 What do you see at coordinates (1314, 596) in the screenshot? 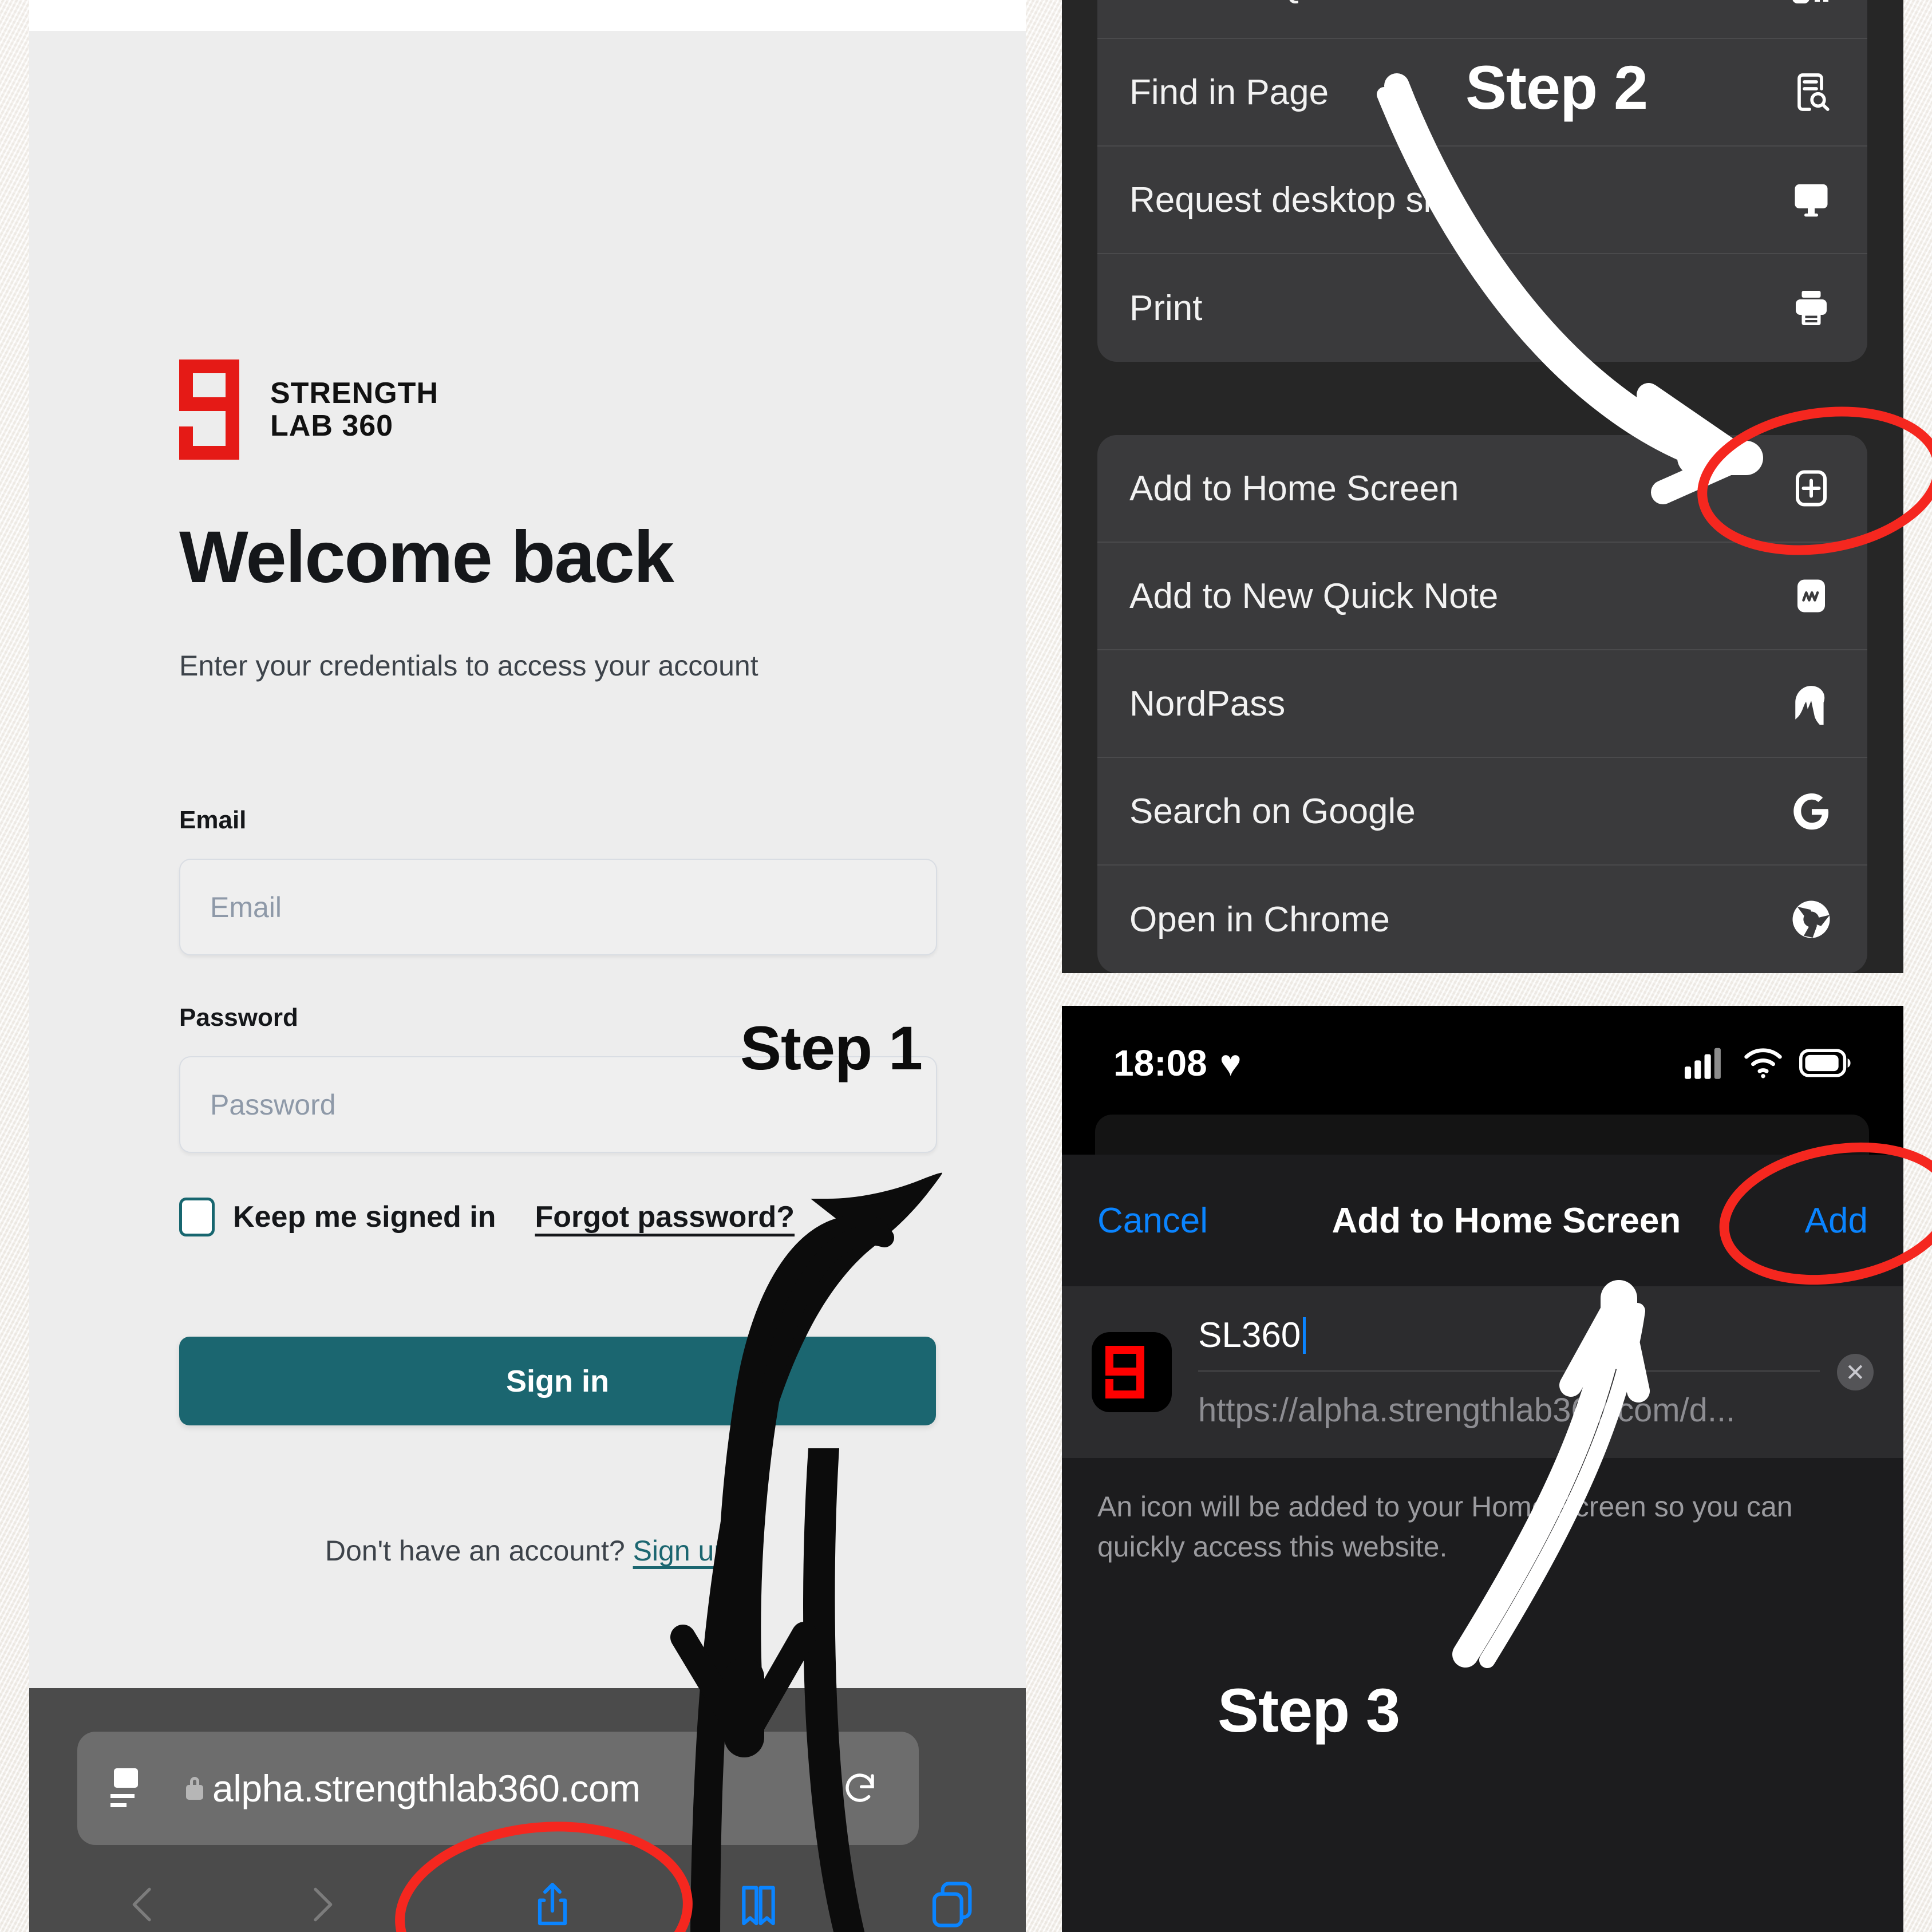
I see `menu-item-label: Add to New Quick Note` at bounding box center [1314, 596].